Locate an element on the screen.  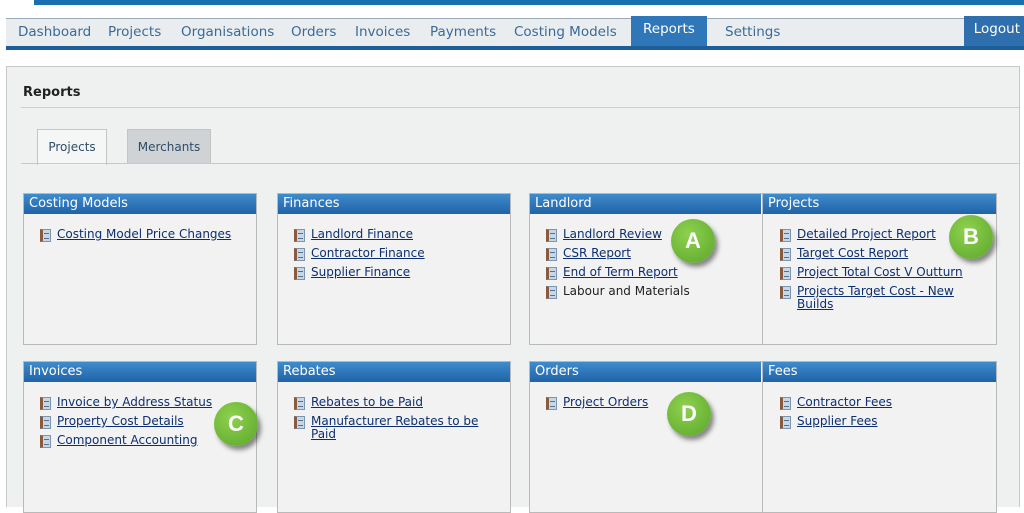
report-link-item: Target Cost Report is located at coordinates (880, 254).